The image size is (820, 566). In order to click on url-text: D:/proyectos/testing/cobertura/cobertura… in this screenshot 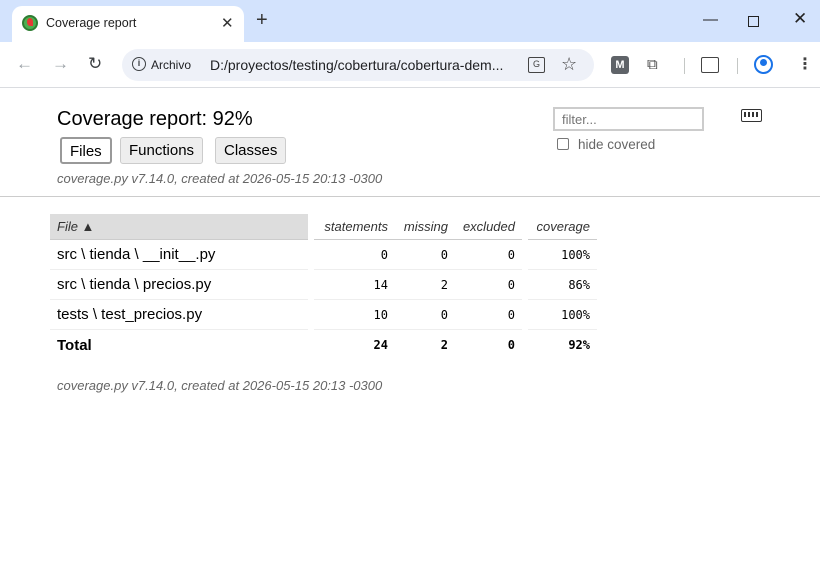, I will do `click(356, 65)`.